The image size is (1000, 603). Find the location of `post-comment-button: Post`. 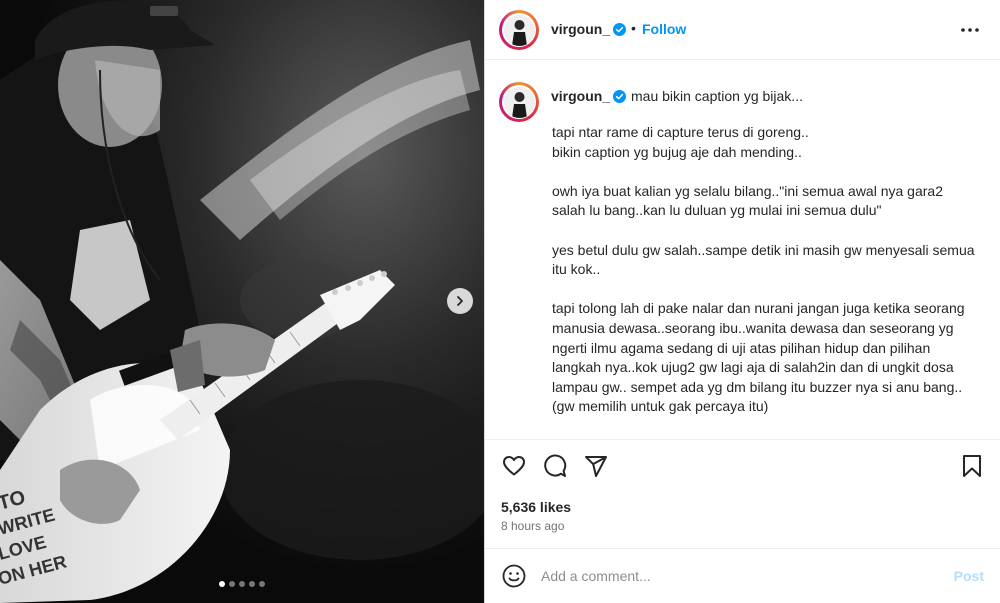

post-comment-button: Post is located at coordinates (969, 576).